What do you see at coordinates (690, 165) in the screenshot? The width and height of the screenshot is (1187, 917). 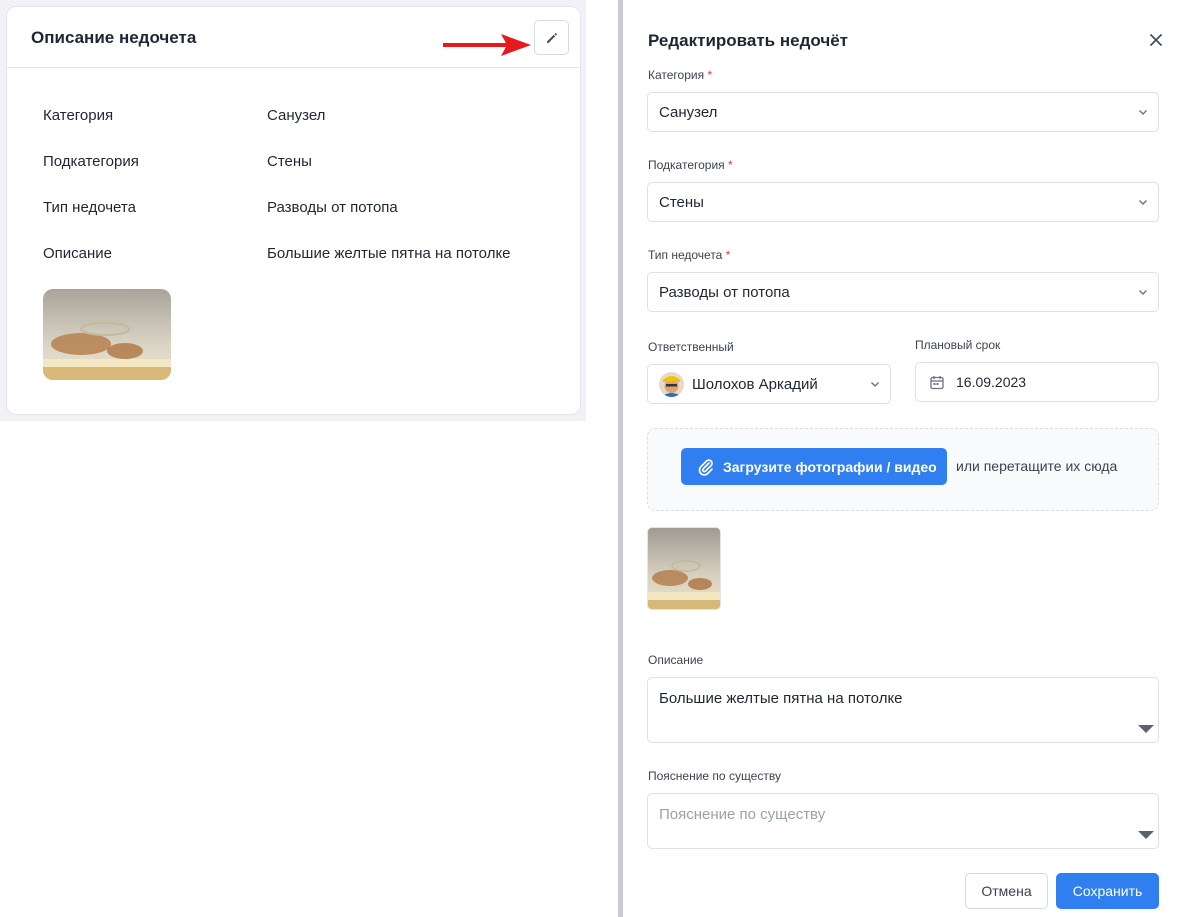 I see `subcategory-field-label: Подкатегория *` at bounding box center [690, 165].